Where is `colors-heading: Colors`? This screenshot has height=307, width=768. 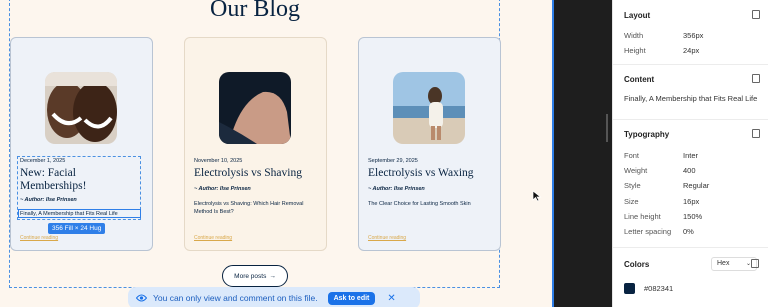 colors-heading: Colors is located at coordinates (637, 264).